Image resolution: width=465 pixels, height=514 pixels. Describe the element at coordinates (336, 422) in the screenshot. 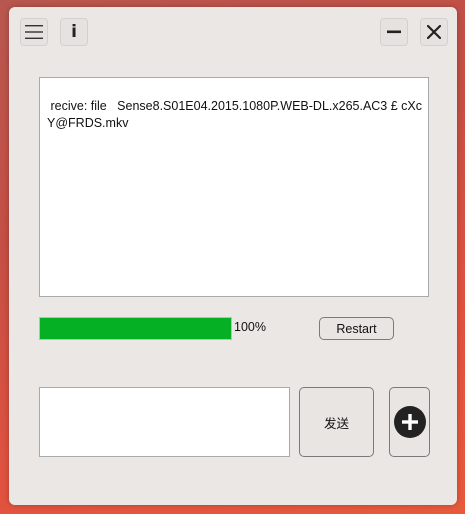

I see `send-button: 发送` at that location.